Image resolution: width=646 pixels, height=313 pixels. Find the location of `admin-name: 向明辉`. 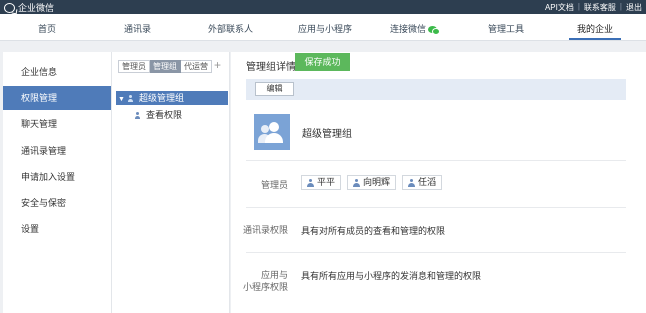

admin-name: 向明辉 is located at coordinates (377, 182).